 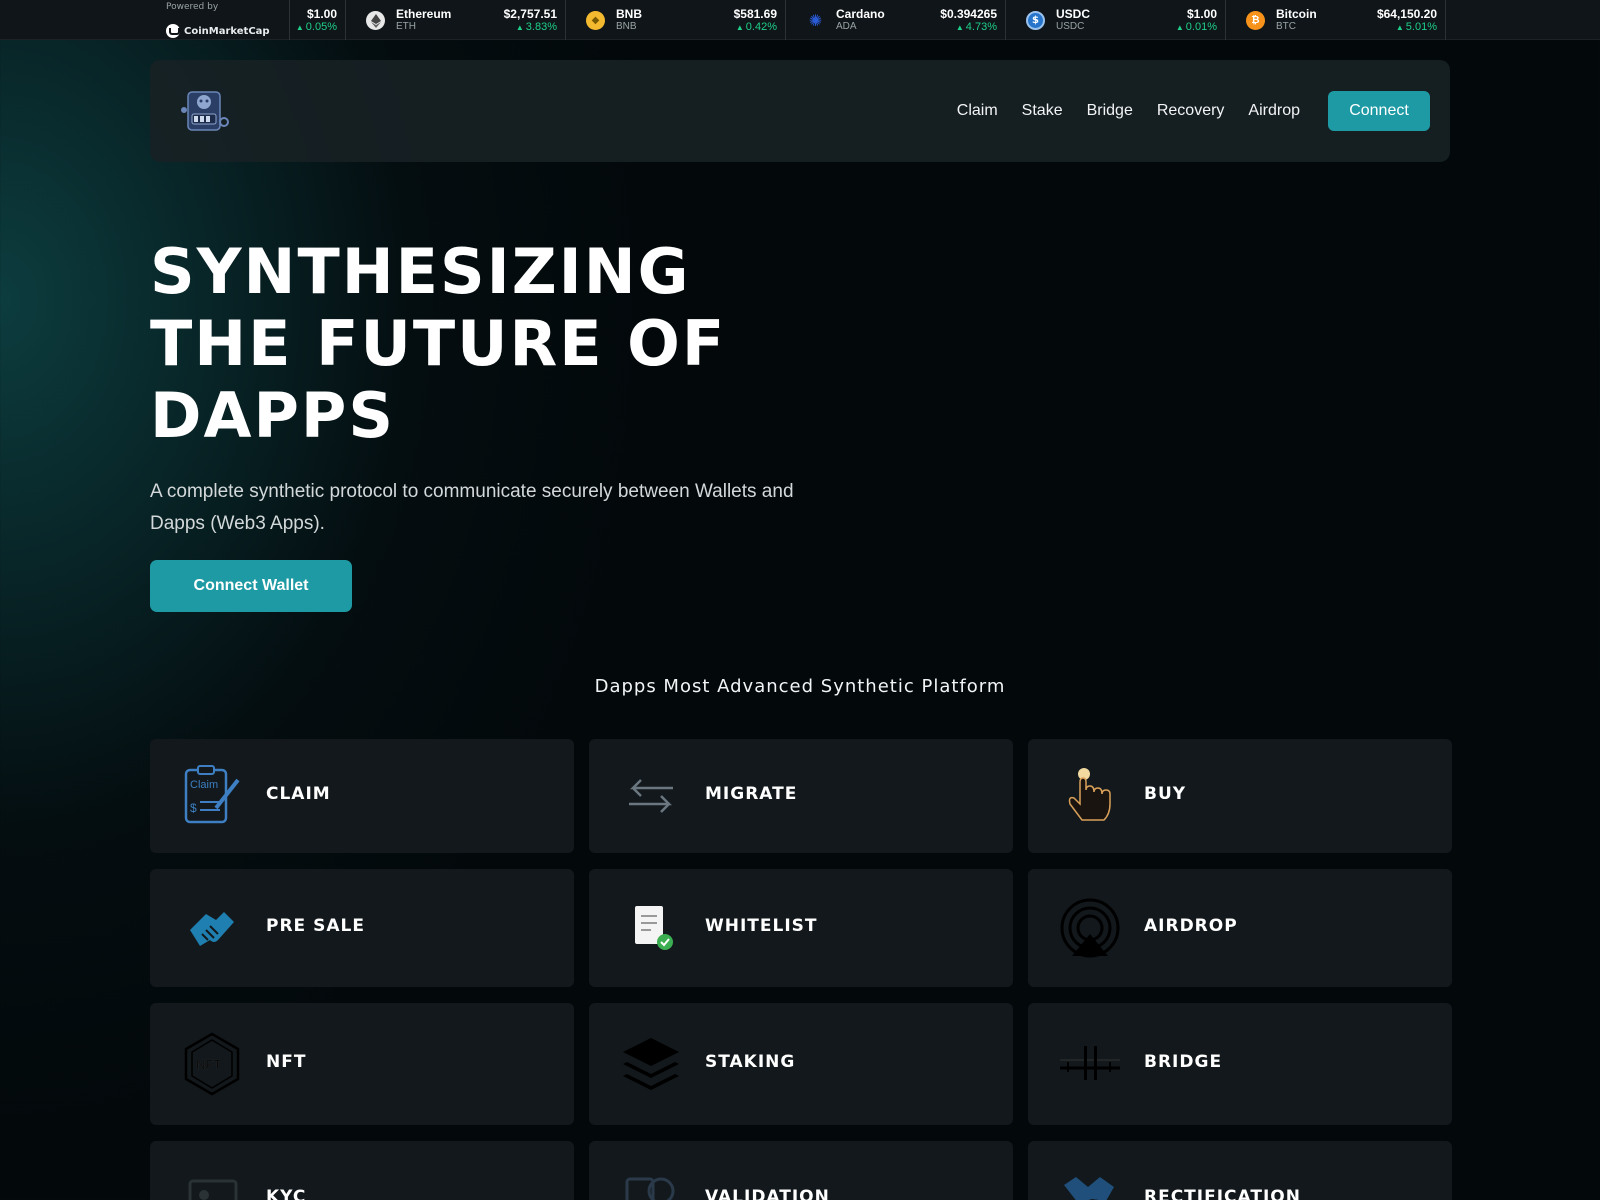 I want to click on ticker-change: 4.73%, so click(x=976, y=27).